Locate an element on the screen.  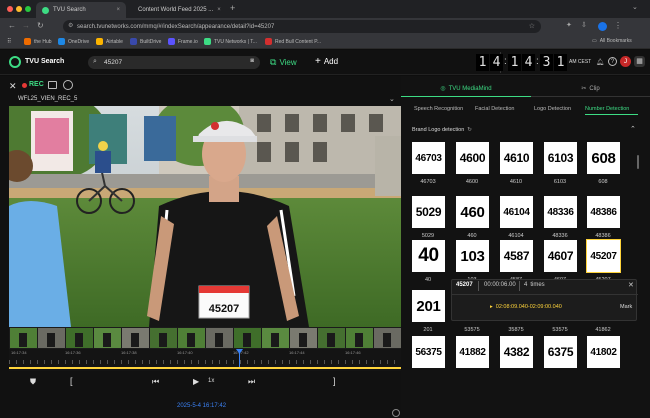
bookmark-the-hub: the Hub is located at coordinates (38, 41).